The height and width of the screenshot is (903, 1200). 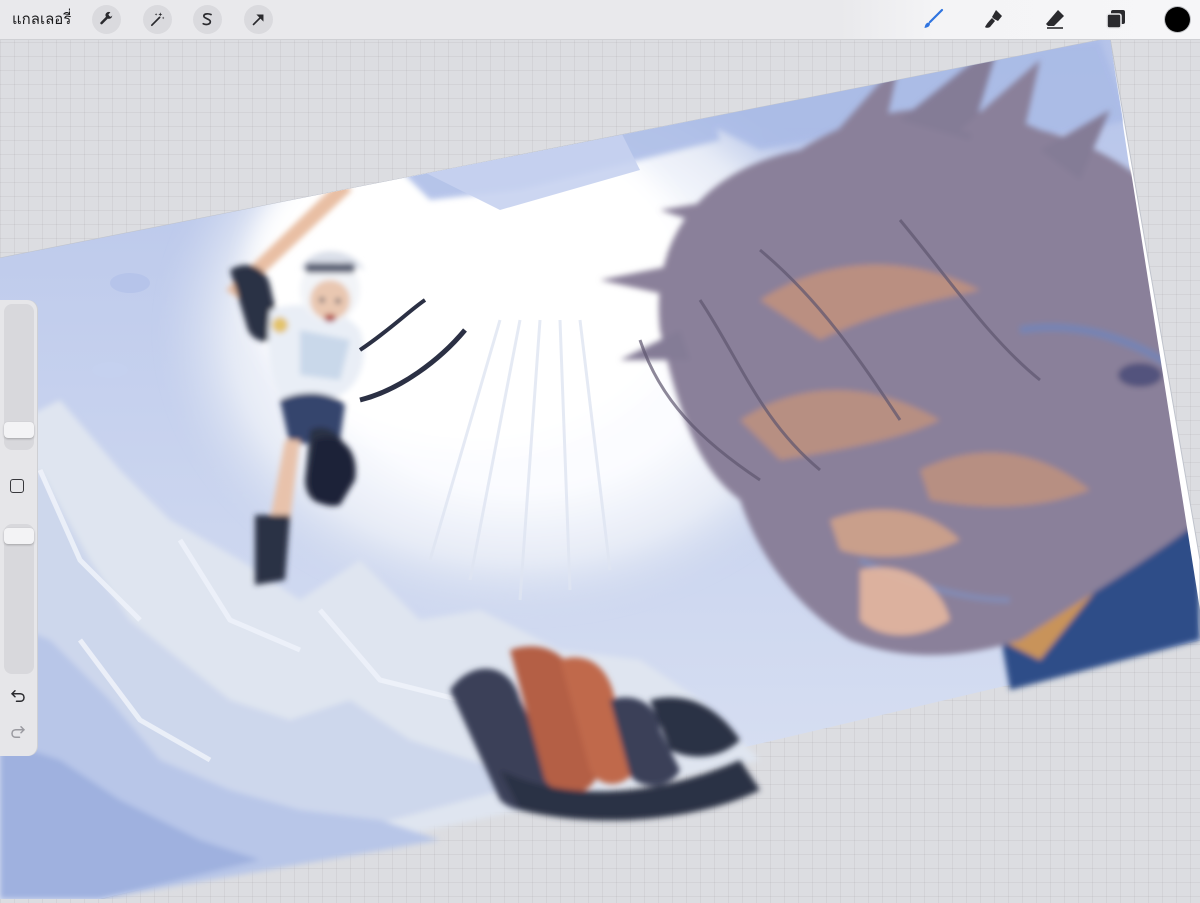 I want to click on adjustments-button, so click(x=157, y=19).